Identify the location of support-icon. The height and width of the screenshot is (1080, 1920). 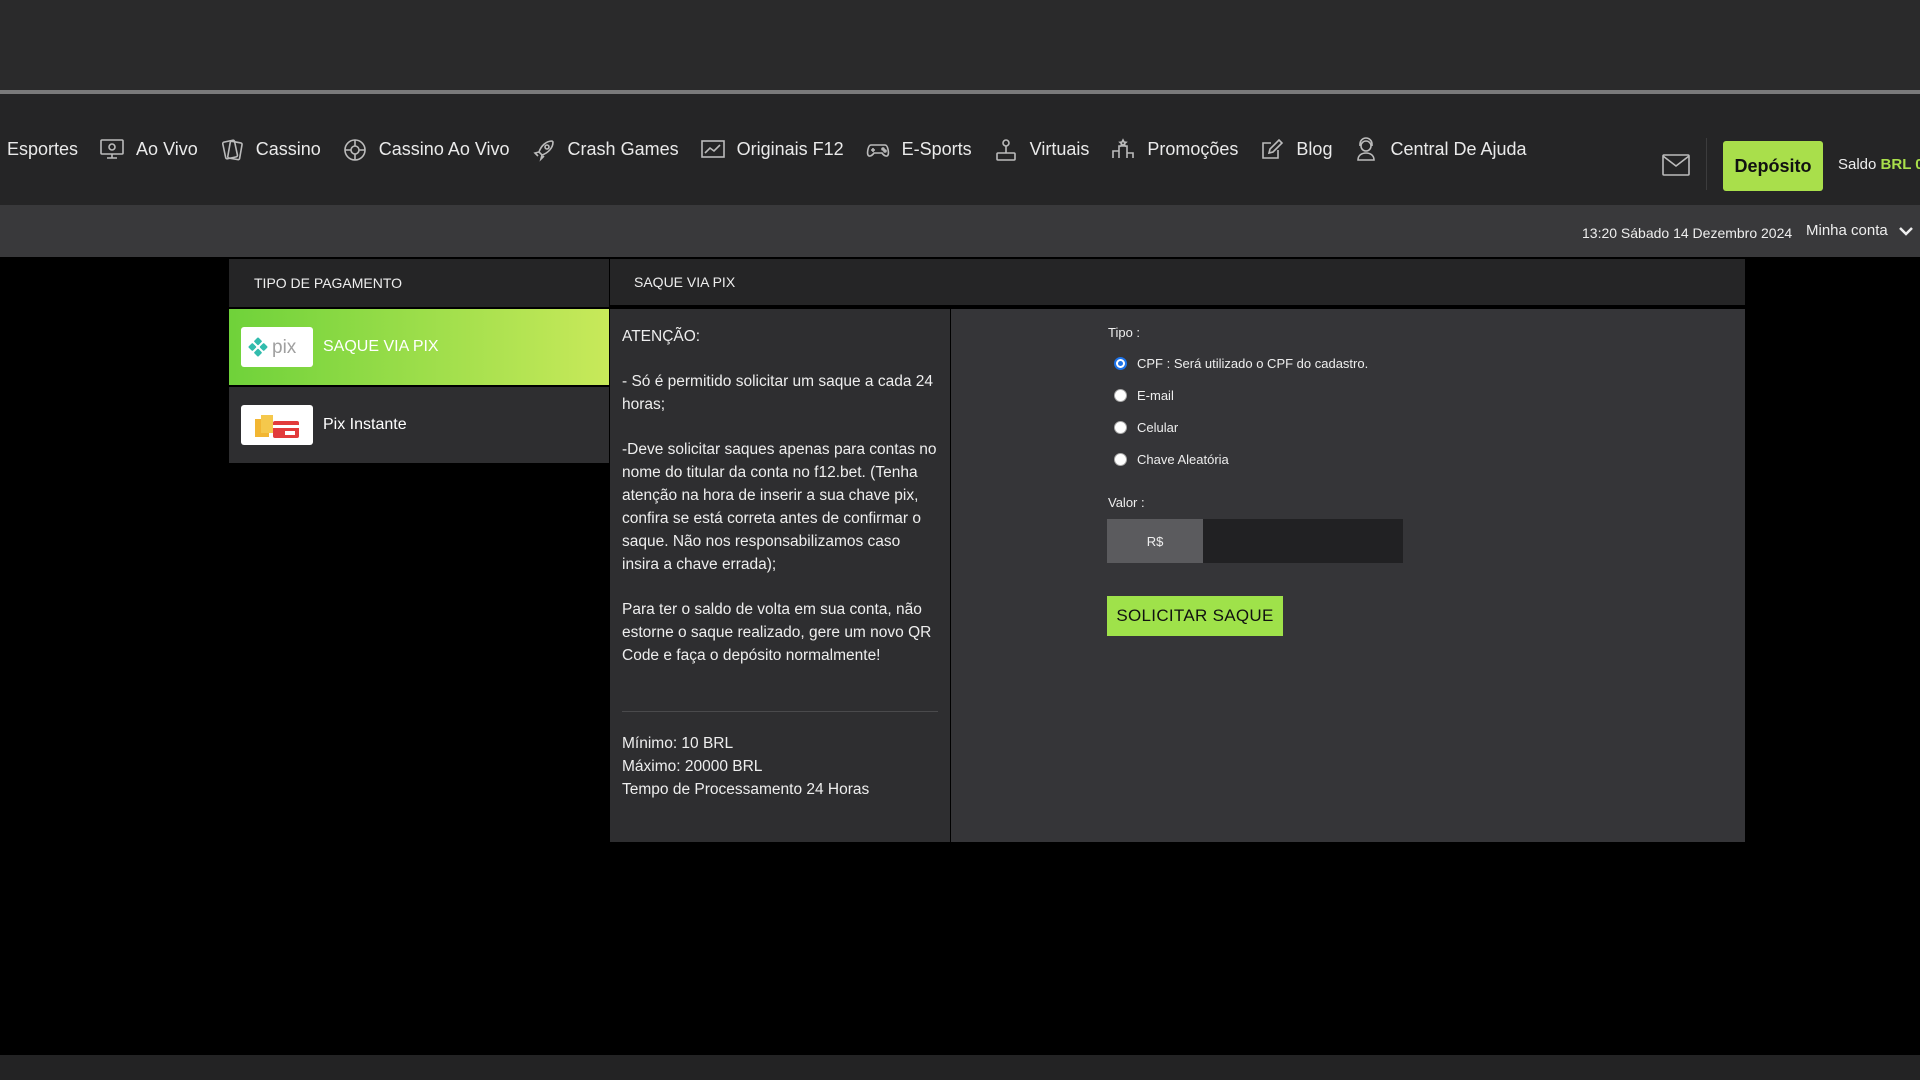
(1366, 150).